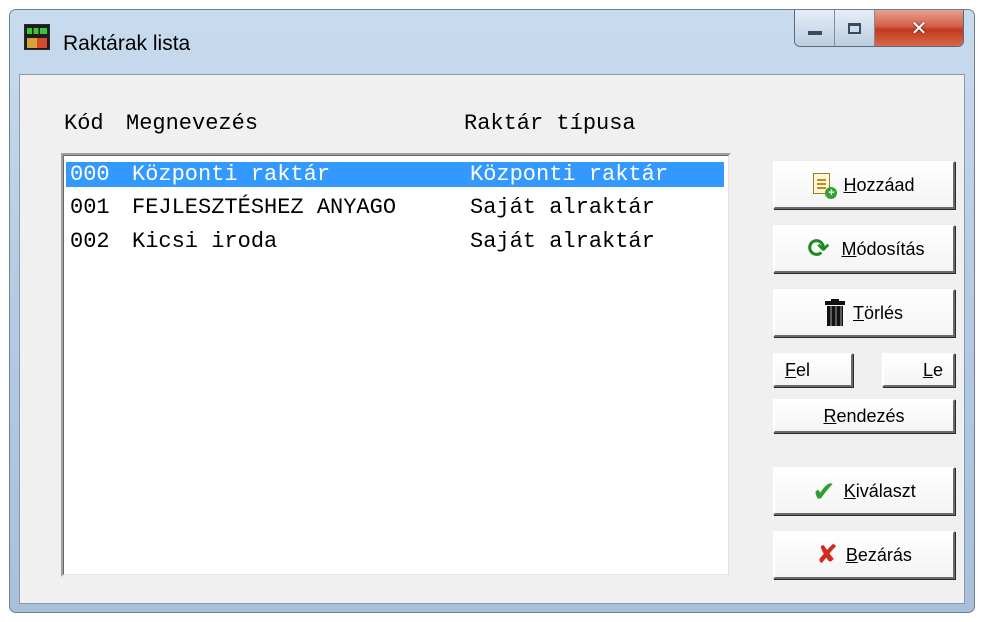 The height and width of the screenshot is (622, 985). What do you see at coordinates (127, 43) in the screenshot?
I see `window-title: Raktárak lista` at bounding box center [127, 43].